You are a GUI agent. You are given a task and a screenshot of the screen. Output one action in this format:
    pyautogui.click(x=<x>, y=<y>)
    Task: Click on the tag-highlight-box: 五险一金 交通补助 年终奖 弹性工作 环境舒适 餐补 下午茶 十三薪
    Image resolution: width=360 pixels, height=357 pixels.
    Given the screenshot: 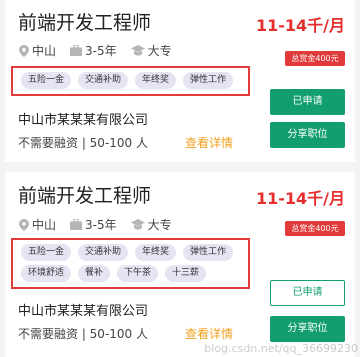 What is the action you would take?
    pyautogui.click(x=130, y=263)
    